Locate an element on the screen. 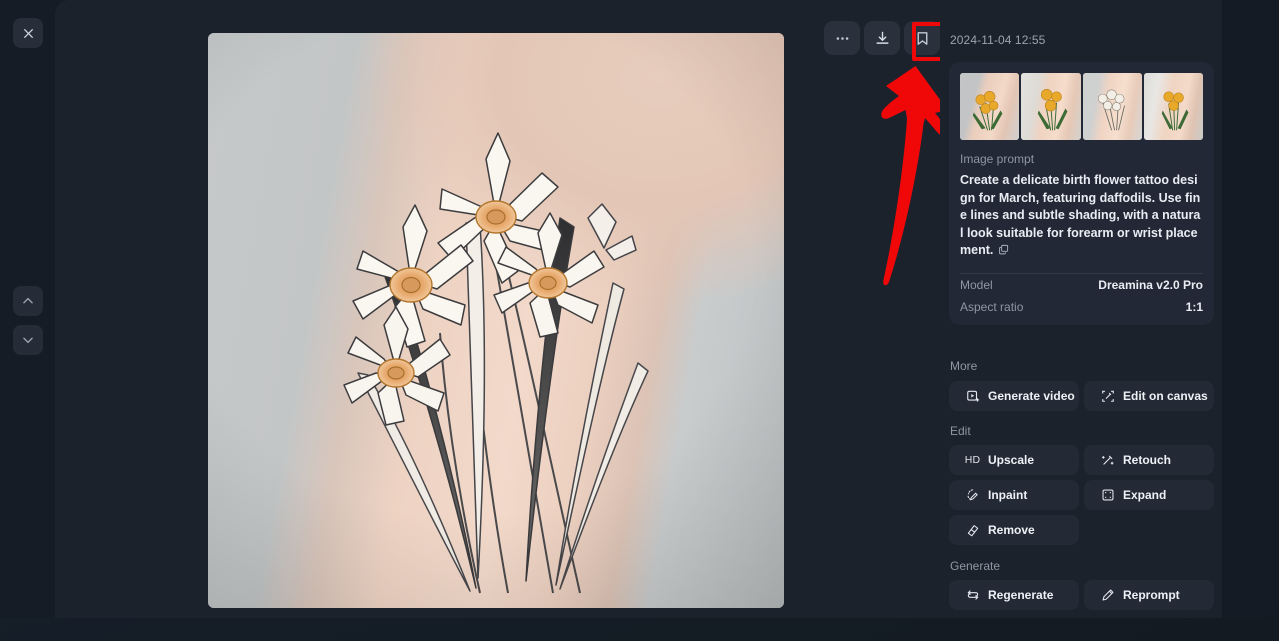  meta-key: Aspect ratio is located at coordinates (992, 306).